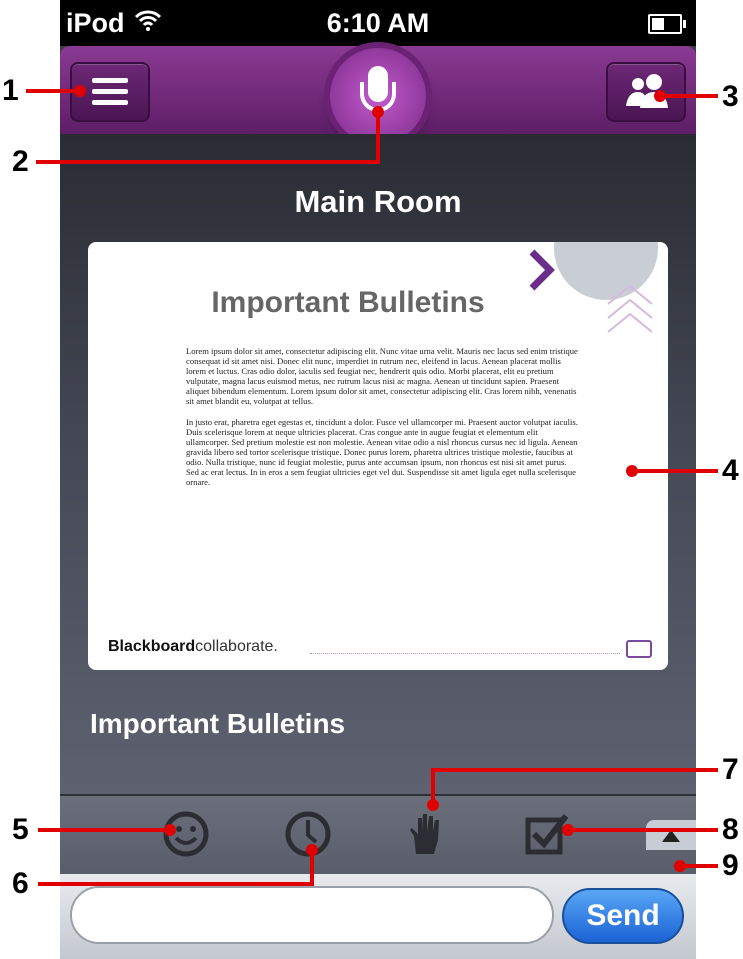 This screenshot has height=959, width=743. Describe the element at coordinates (730, 769) in the screenshot. I see `callout-label: 7` at that location.